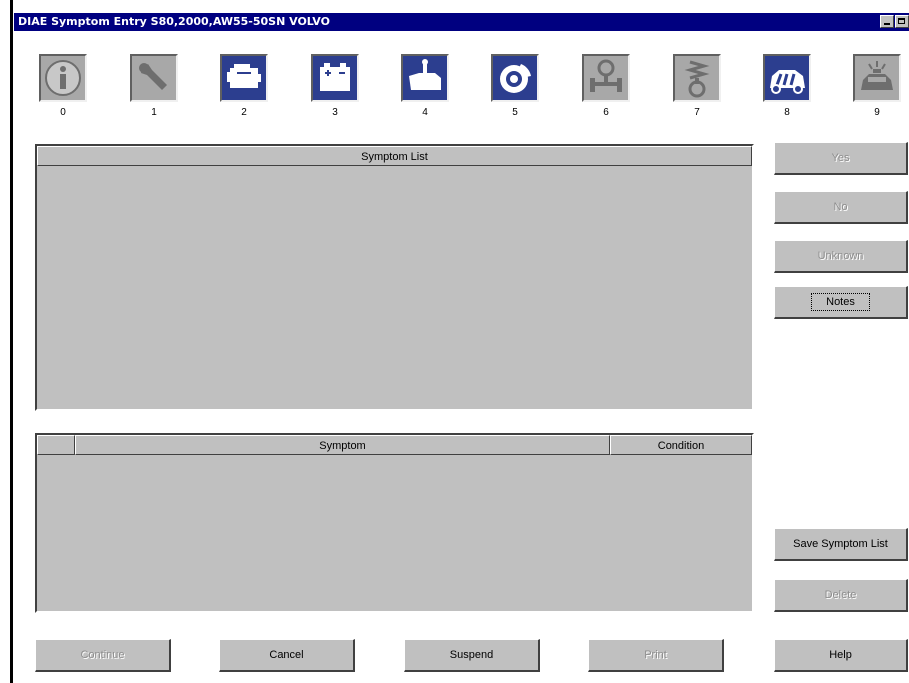 This screenshot has height=683, width=909. I want to click on steering-icon, so click(606, 75).